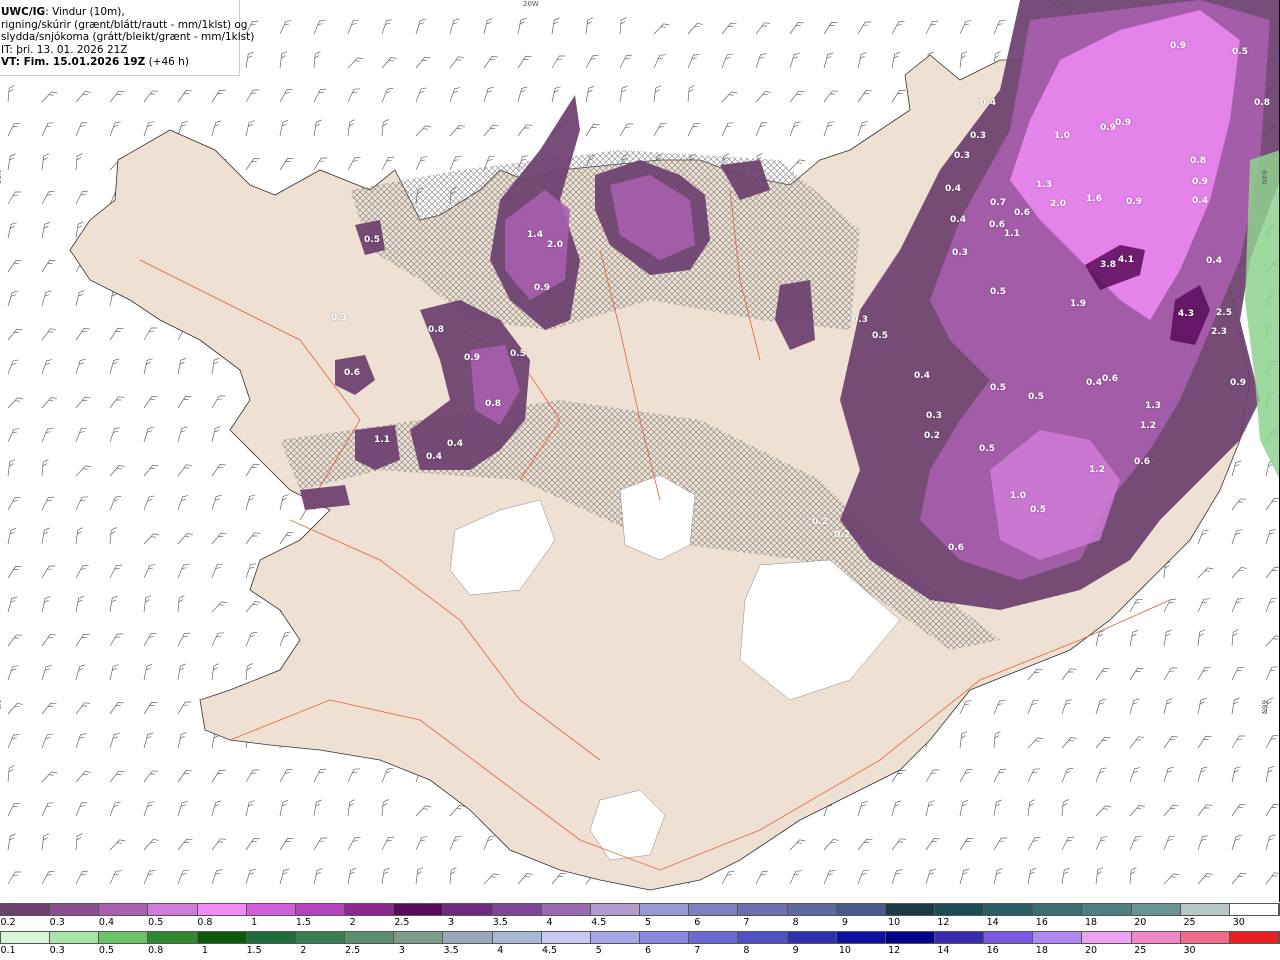  What do you see at coordinates (894, 922) in the screenshot?
I see `legend-tick-label: 10` at bounding box center [894, 922].